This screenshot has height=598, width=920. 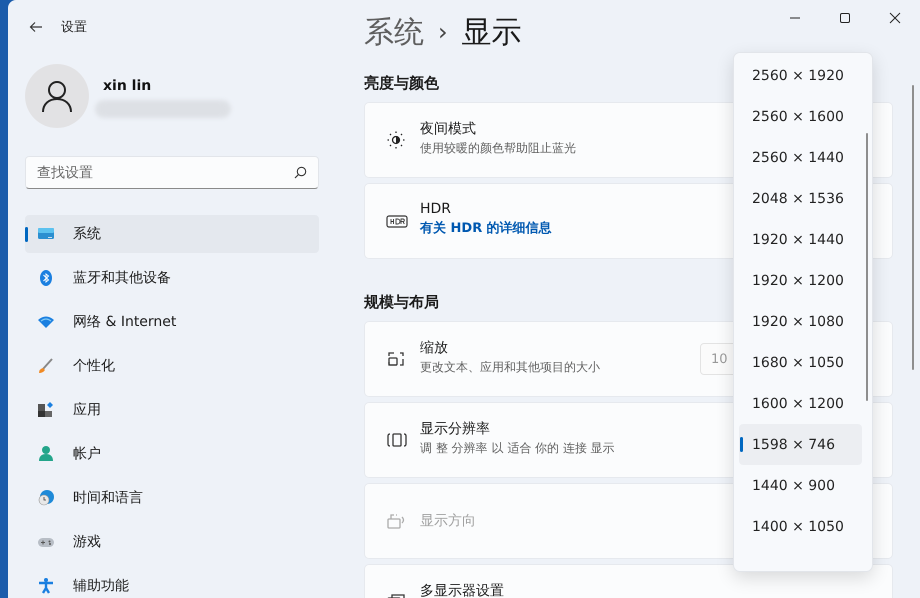 What do you see at coordinates (895, 18) in the screenshot?
I see `close-icon` at bounding box center [895, 18].